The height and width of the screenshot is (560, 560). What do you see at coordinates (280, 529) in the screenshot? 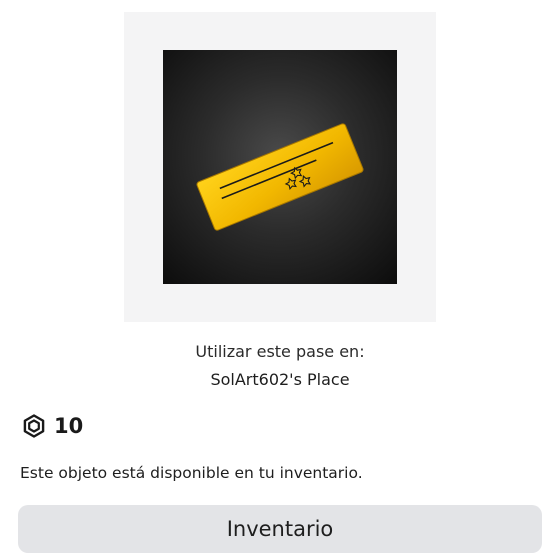
I see `inventory-button: Inventario` at bounding box center [280, 529].